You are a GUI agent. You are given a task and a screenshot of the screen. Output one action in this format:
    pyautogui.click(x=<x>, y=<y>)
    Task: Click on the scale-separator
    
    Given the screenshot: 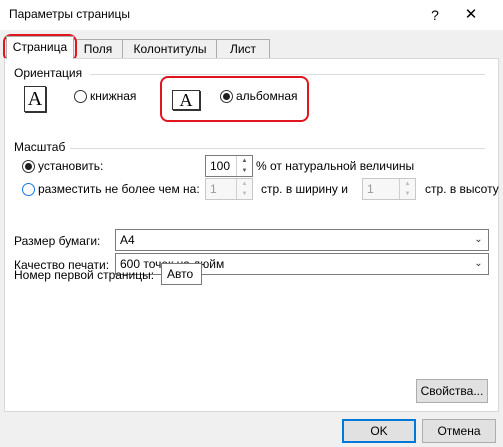 What is the action you would take?
    pyautogui.click(x=277, y=148)
    